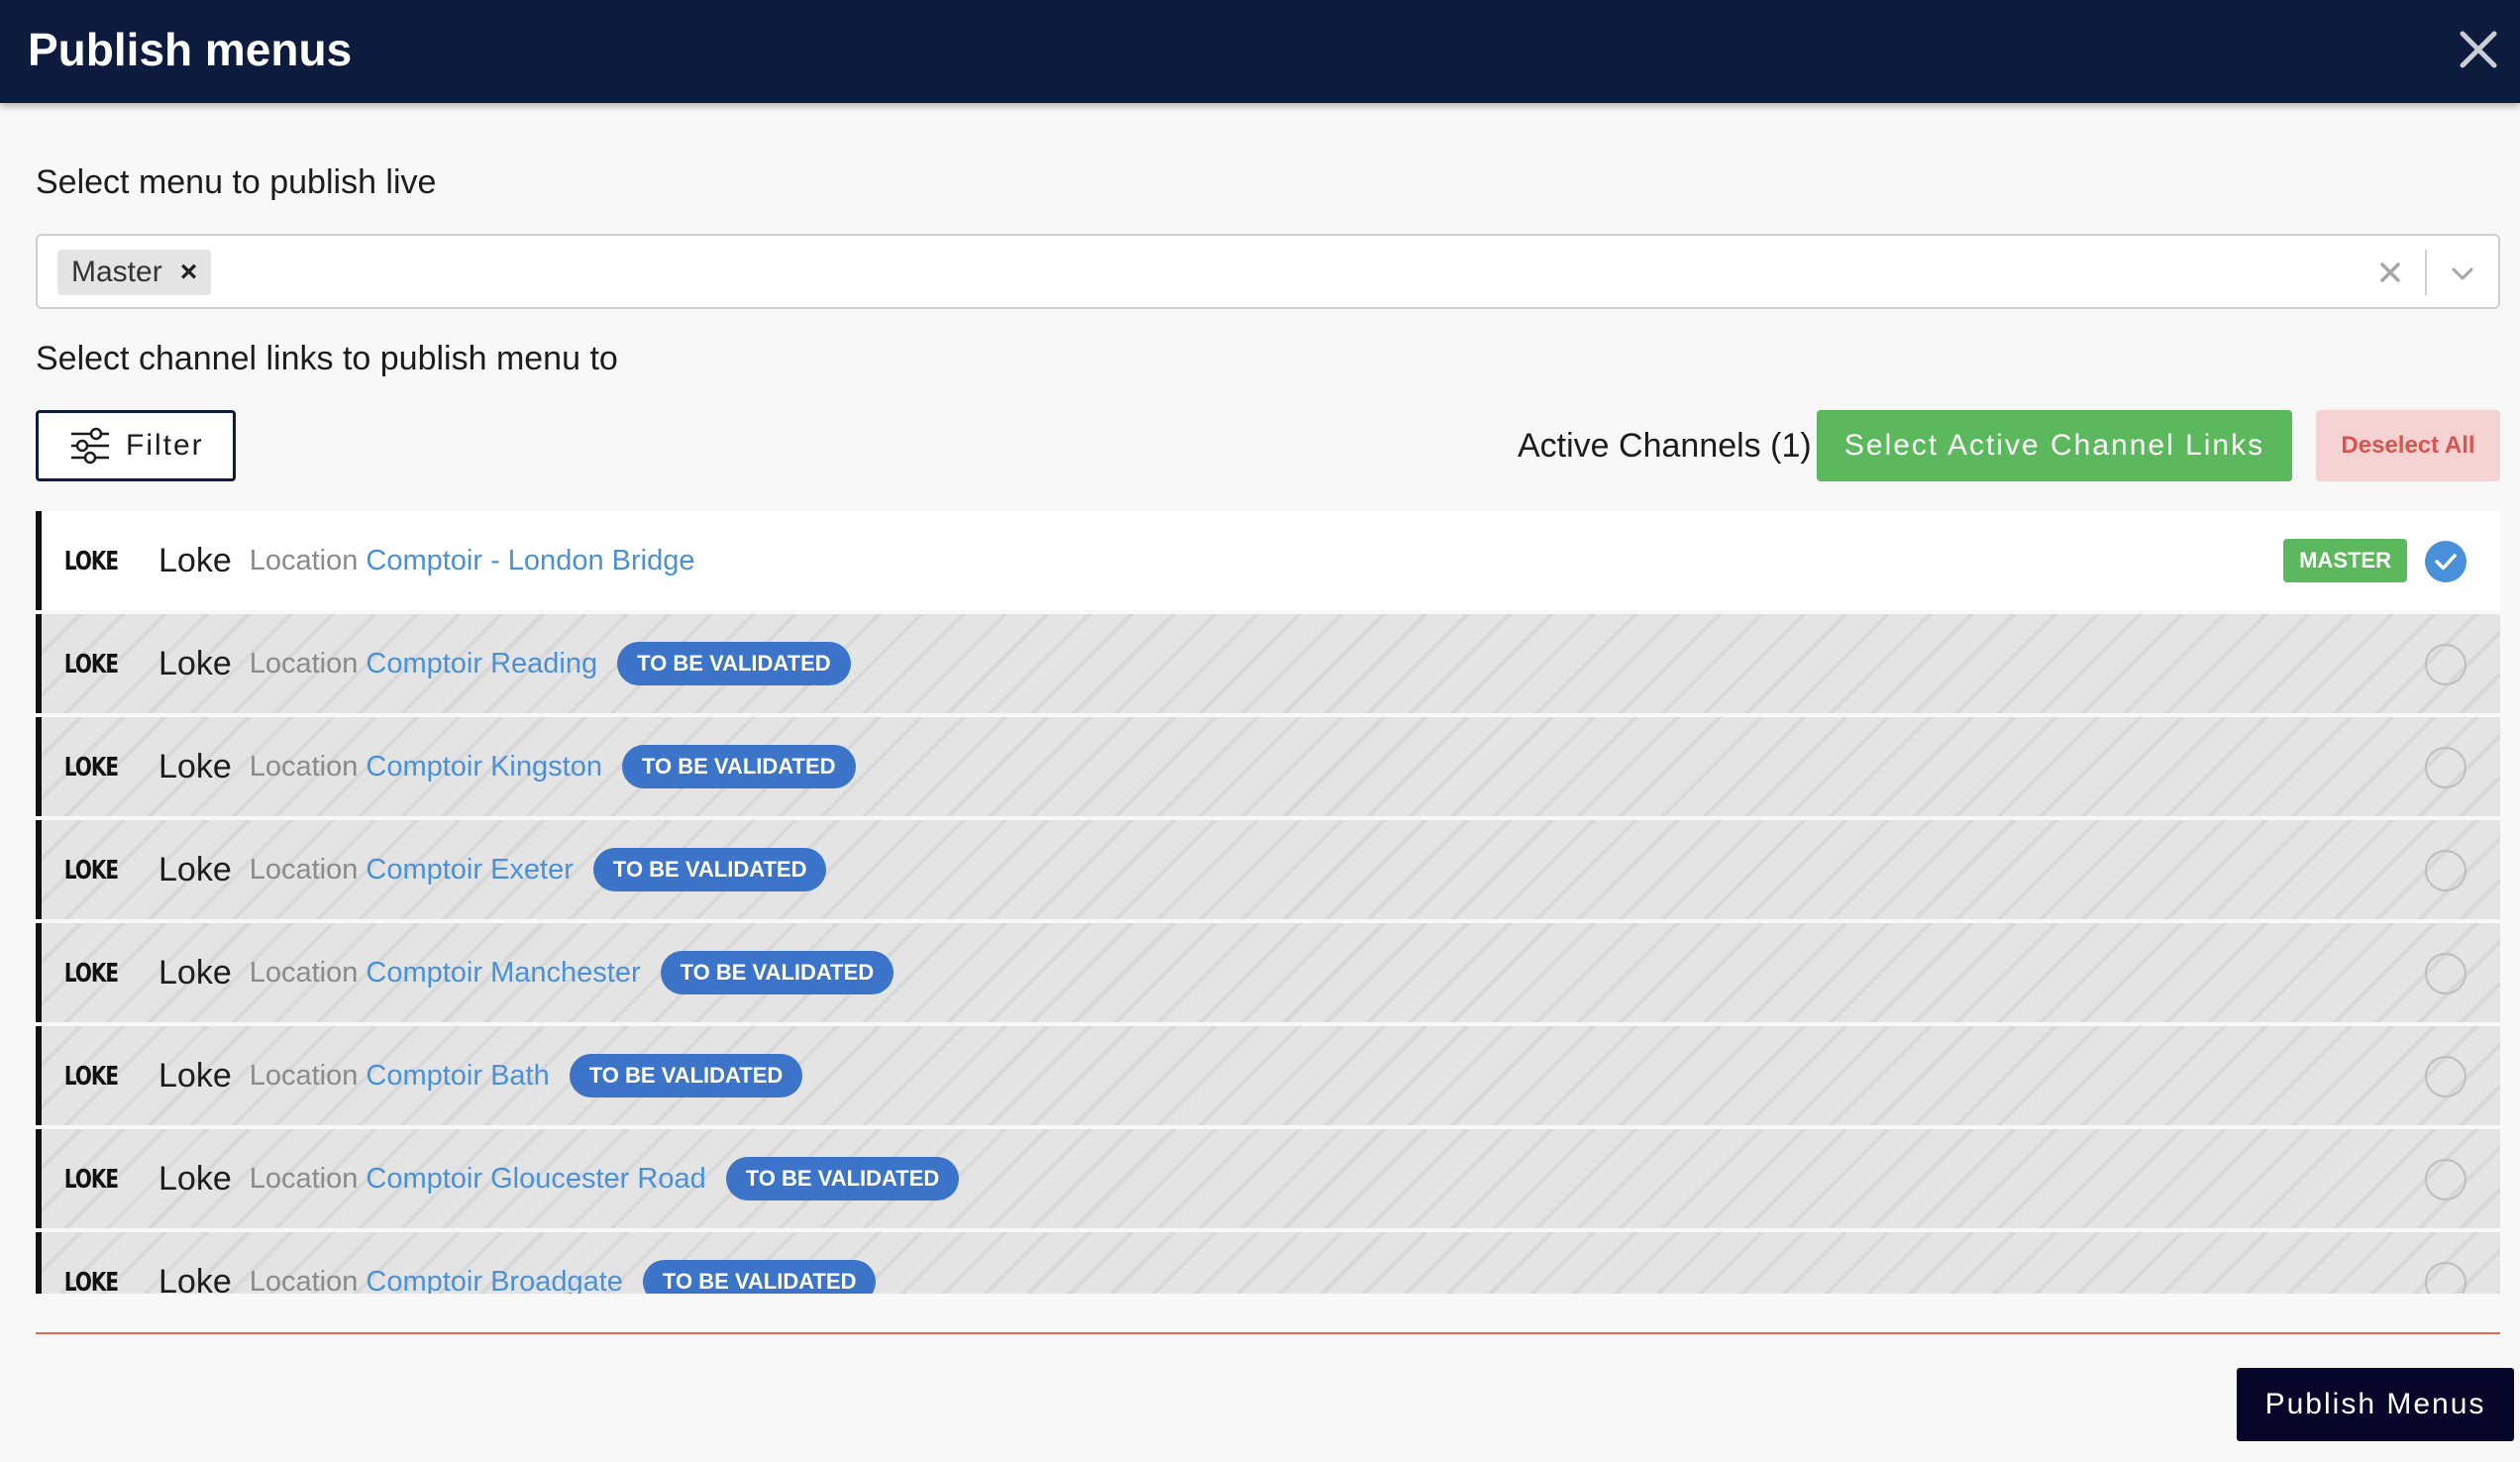 This screenshot has width=2520, height=1462. What do you see at coordinates (457, 1077) in the screenshot?
I see `location-link: Comptoir Bath` at bounding box center [457, 1077].